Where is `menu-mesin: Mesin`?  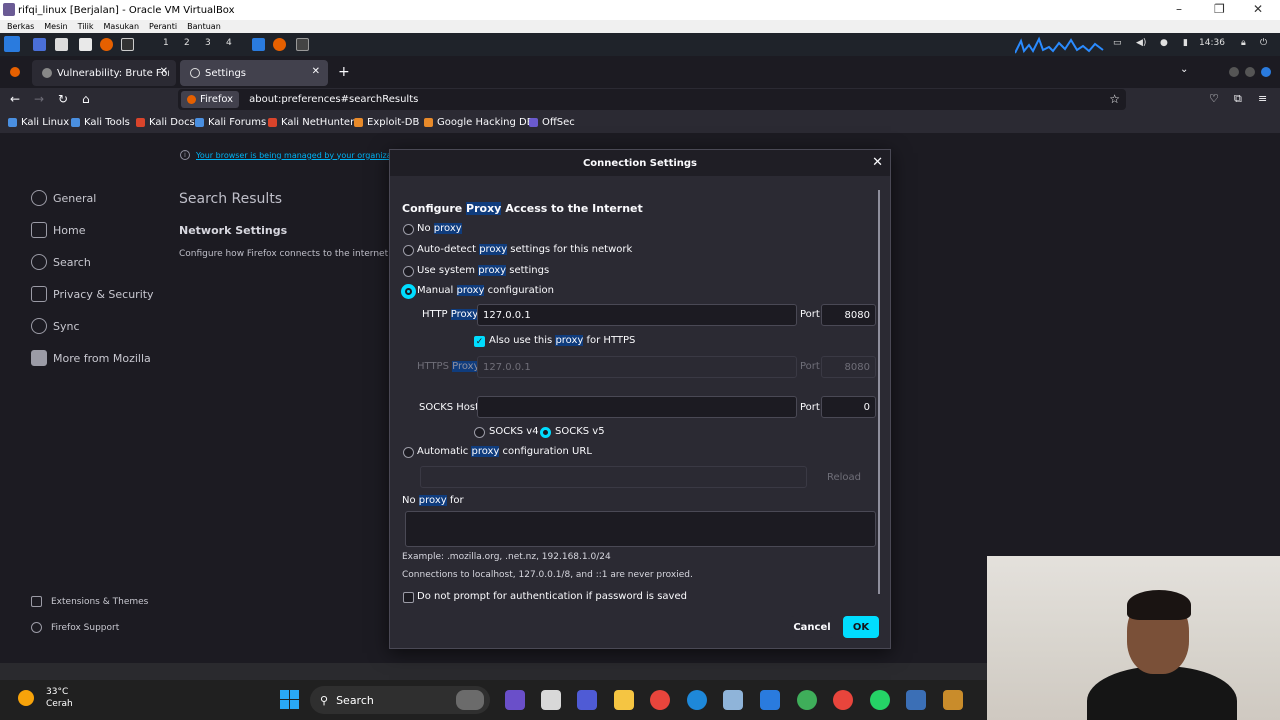 menu-mesin: Mesin is located at coordinates (55, 26).